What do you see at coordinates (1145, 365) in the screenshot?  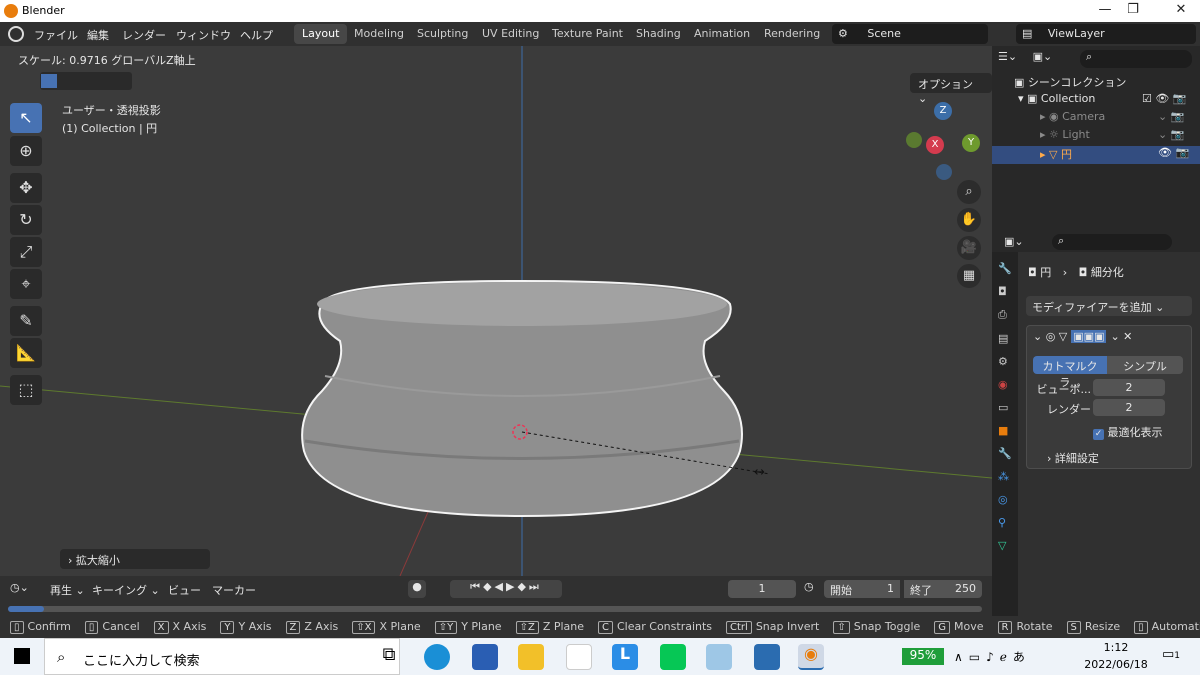 I see `simple-toggle: シンプル` at bounding box center [1145, 365].